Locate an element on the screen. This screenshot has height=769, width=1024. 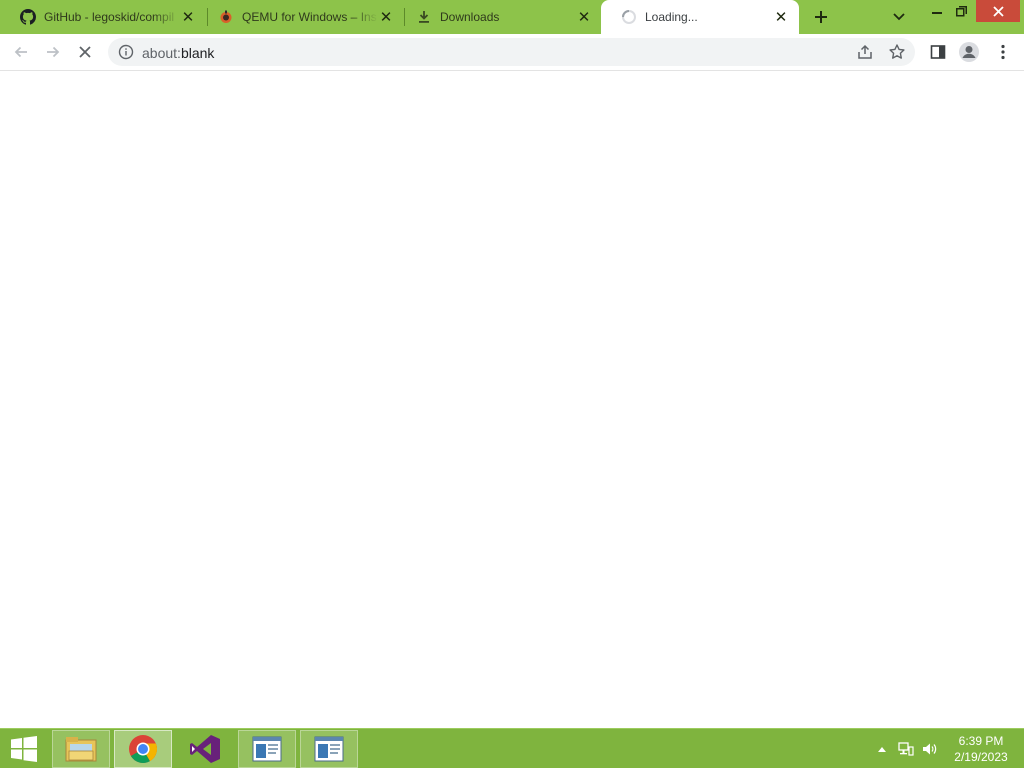
tab-qemu: QEMU for Windows – Ins ✕ is located at coordinates (301, 17).